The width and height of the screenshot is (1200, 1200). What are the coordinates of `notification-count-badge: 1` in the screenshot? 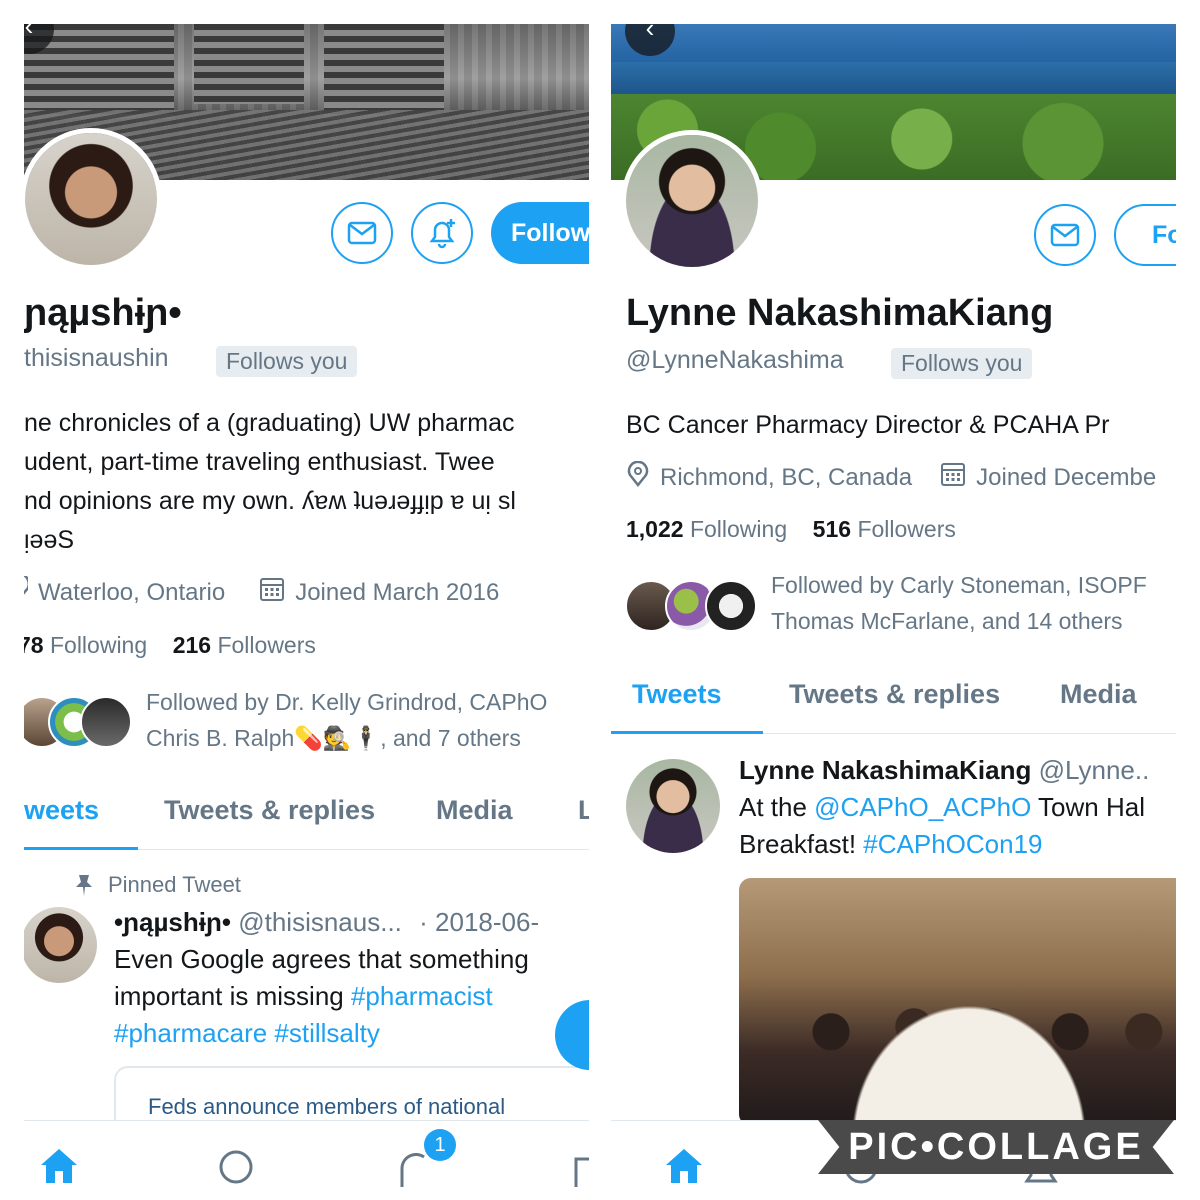 It's located at (440, 1145).